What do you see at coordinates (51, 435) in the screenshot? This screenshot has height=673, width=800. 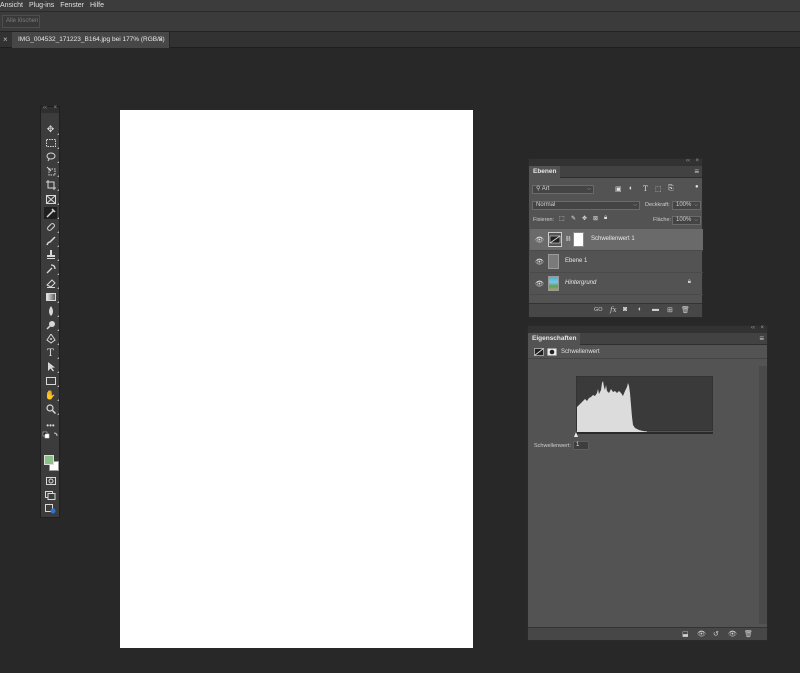 I see `swap-colors-icon` at bounding box center [51, 435].